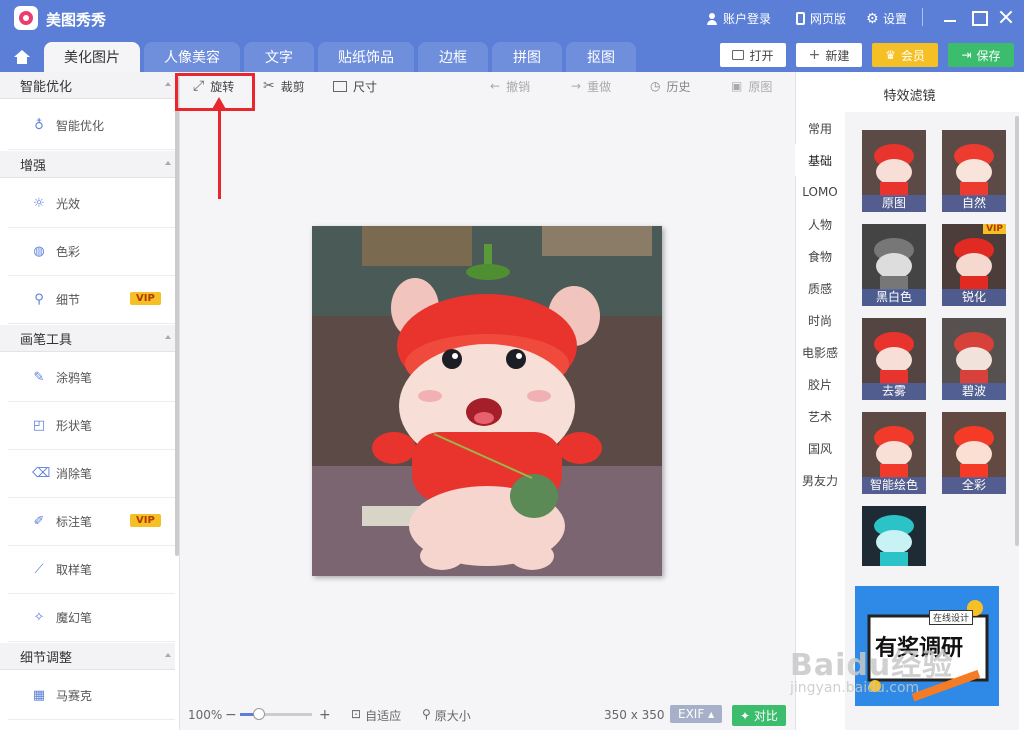 This screenshot has width=1024, height=730. I want to click on sidebar-item-light: ☼ 光效, so click(91, 204).